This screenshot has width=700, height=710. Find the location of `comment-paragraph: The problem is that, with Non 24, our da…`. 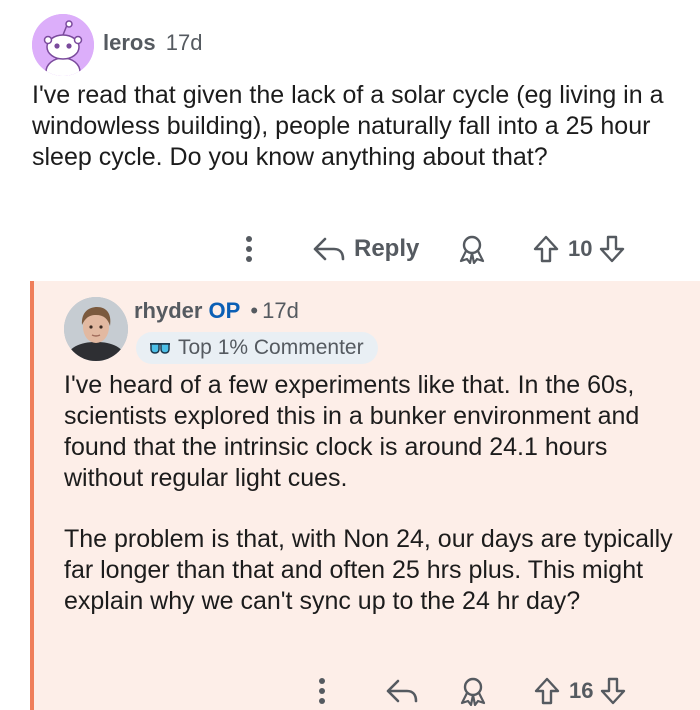

comment-paragraph: The problem is that, with Non 24, our da… is located at coordinates (368, 570).